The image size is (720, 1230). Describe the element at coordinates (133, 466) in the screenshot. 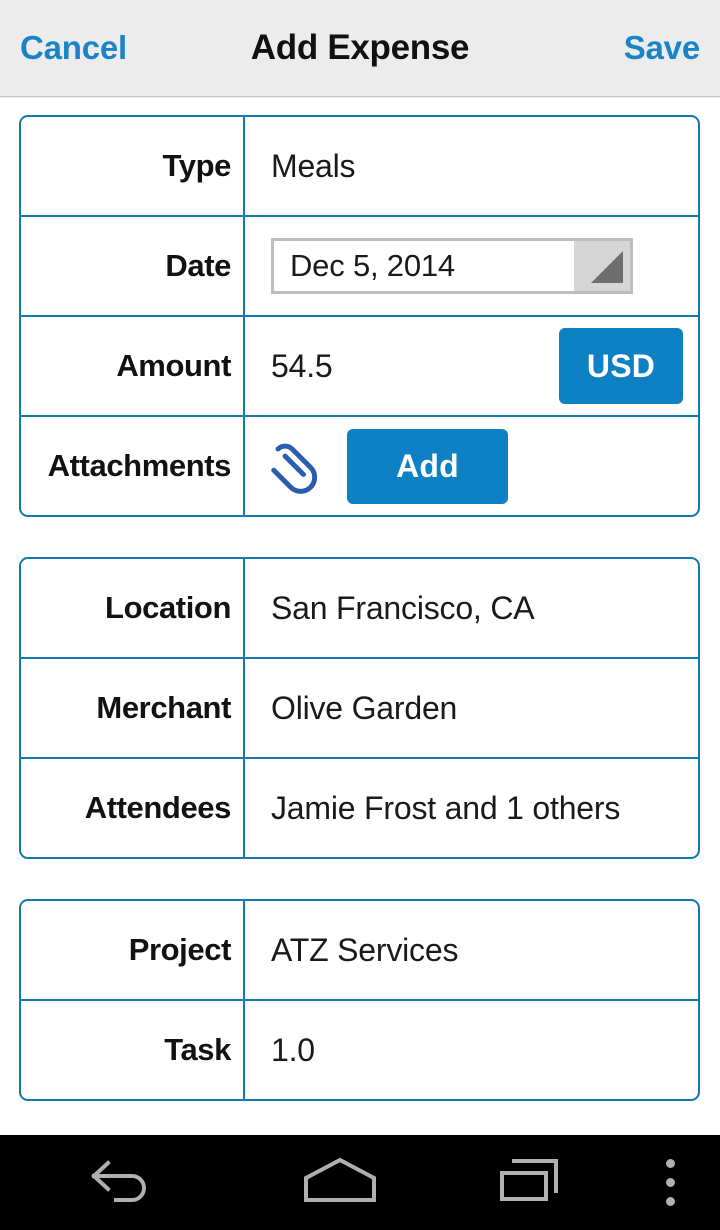

I see `attachments-label: Attachments` at that location.